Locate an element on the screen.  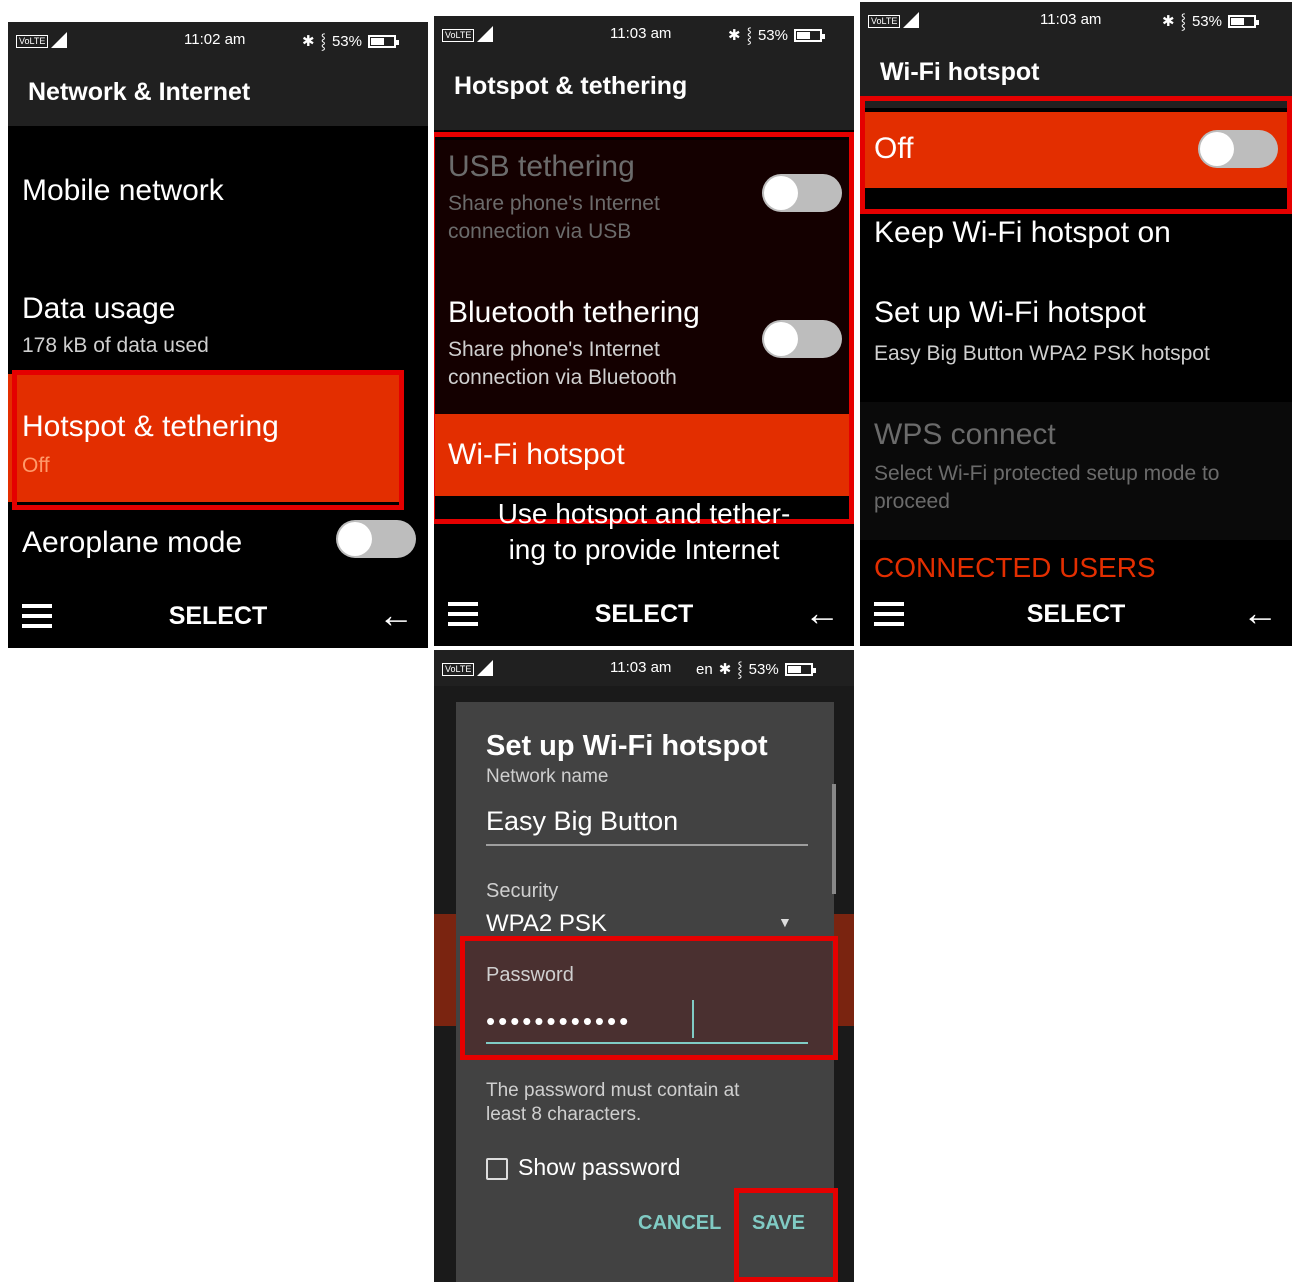
aeroplane-toggle is located at coordinates (376, 539).